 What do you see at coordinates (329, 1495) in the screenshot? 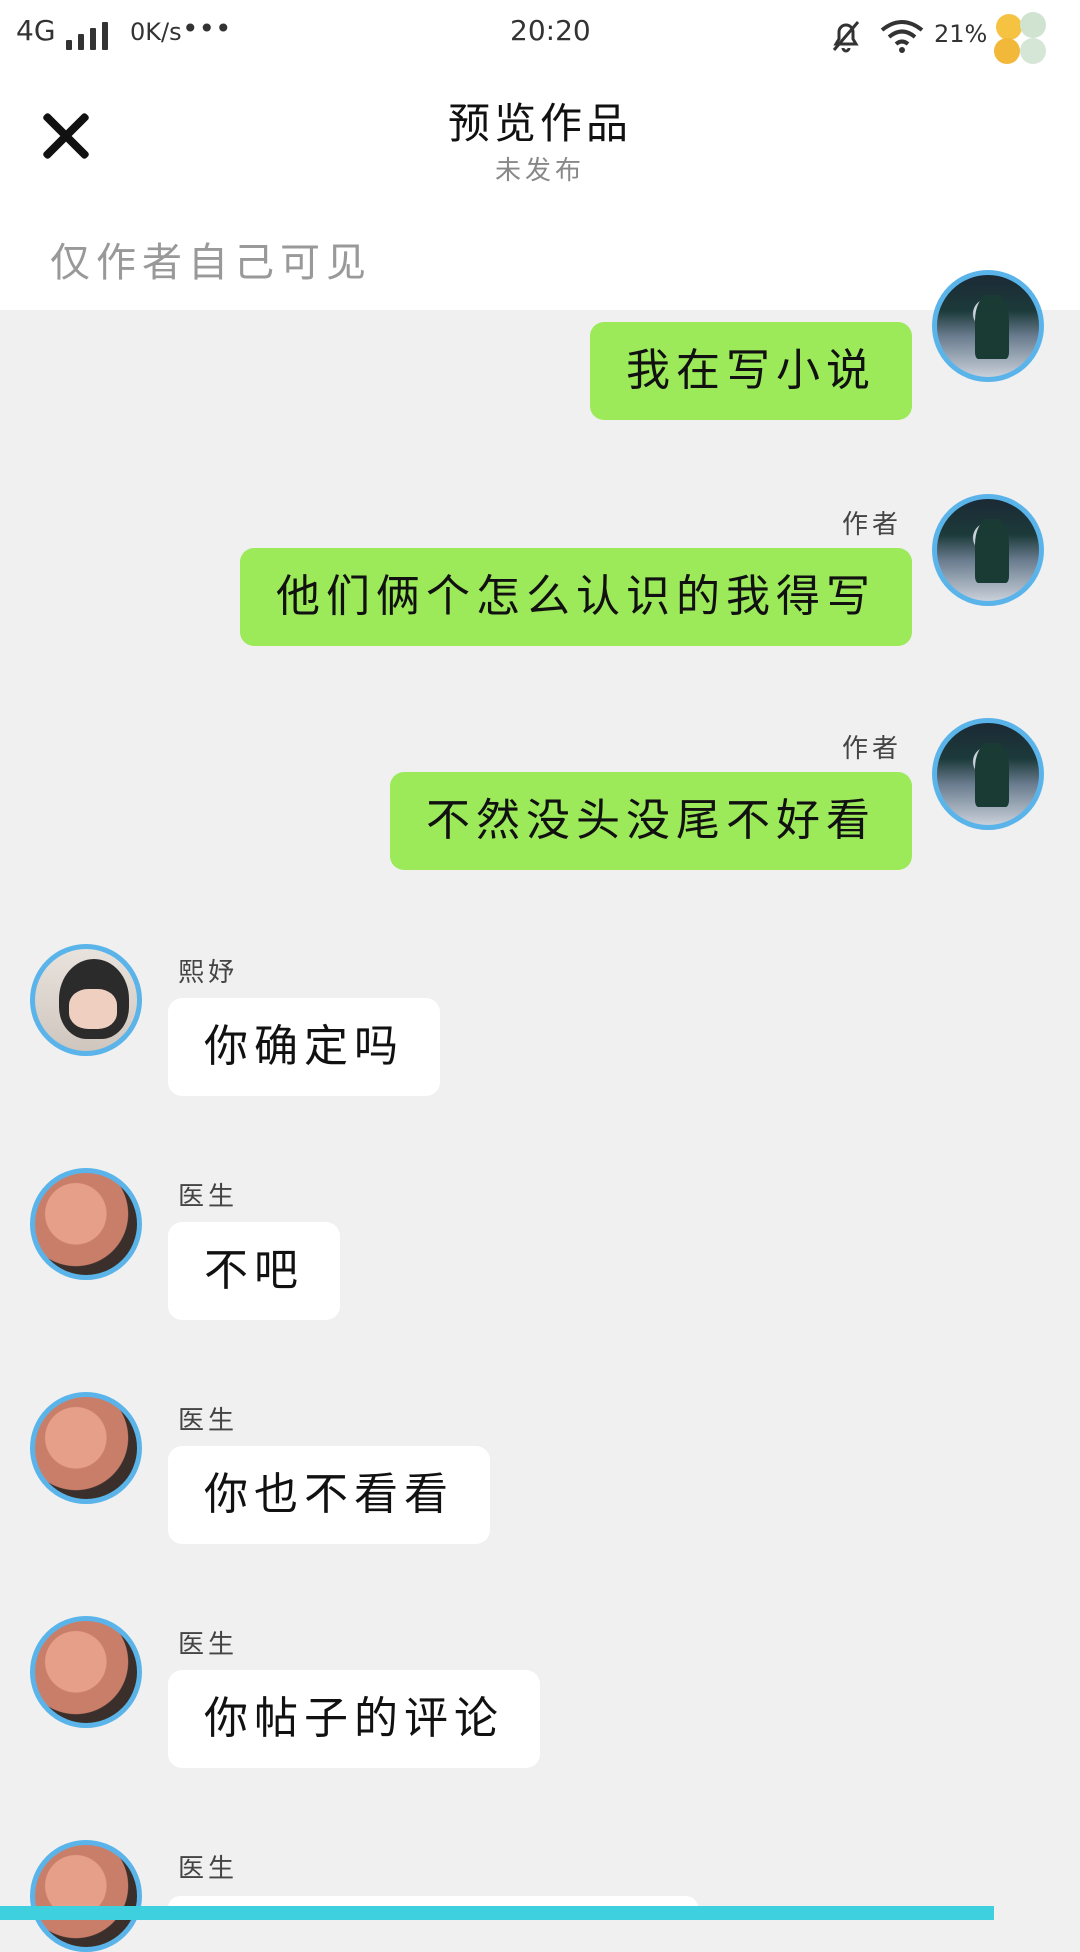
I see `message-bubble: 你也不看看` at bounding box center [329, 1495].